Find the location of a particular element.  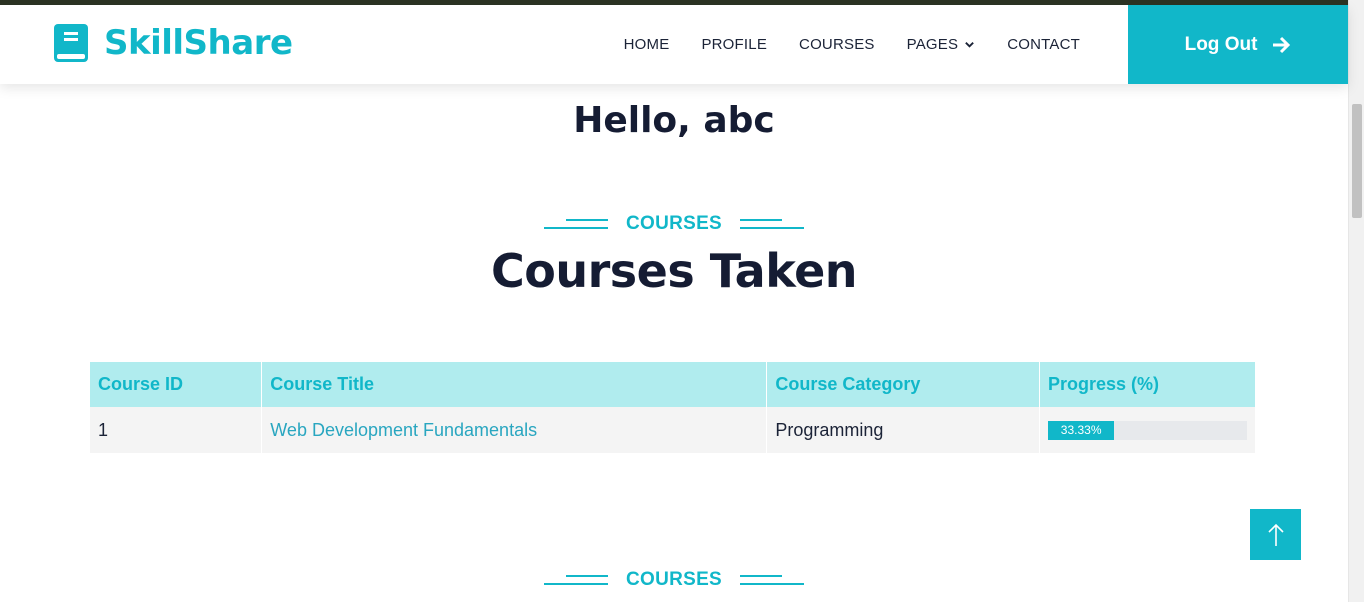

nav-contact: CONTACT is located at coordinates (1043, 44).